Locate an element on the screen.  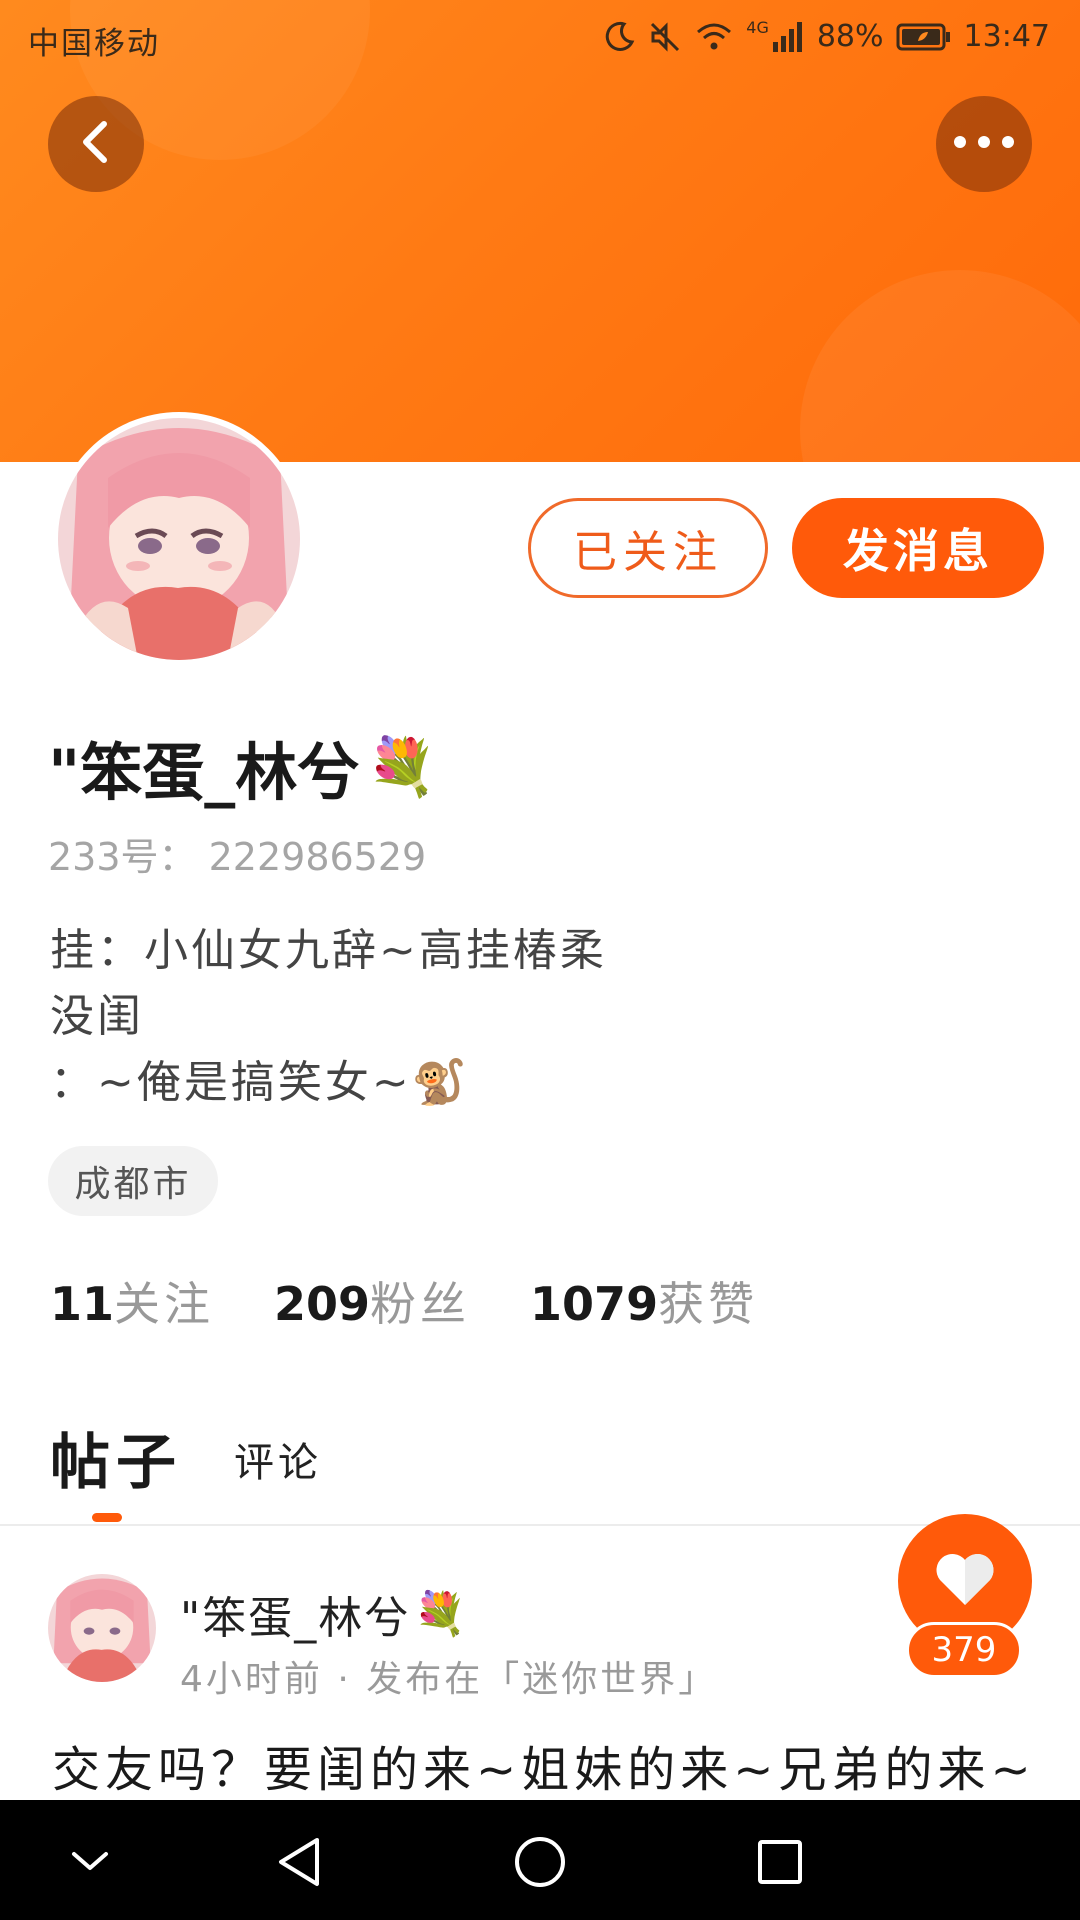
bio-text: ：~俺是搞笑女~ is located at coordinates (231, 1082).